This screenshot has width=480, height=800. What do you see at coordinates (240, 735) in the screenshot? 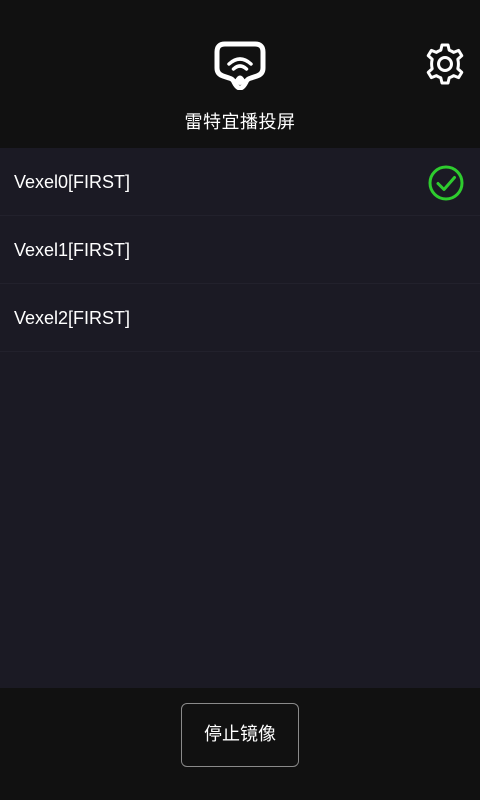
I see `stop-mirroring-button: 停止镜像` at bounding box center [240, 735].